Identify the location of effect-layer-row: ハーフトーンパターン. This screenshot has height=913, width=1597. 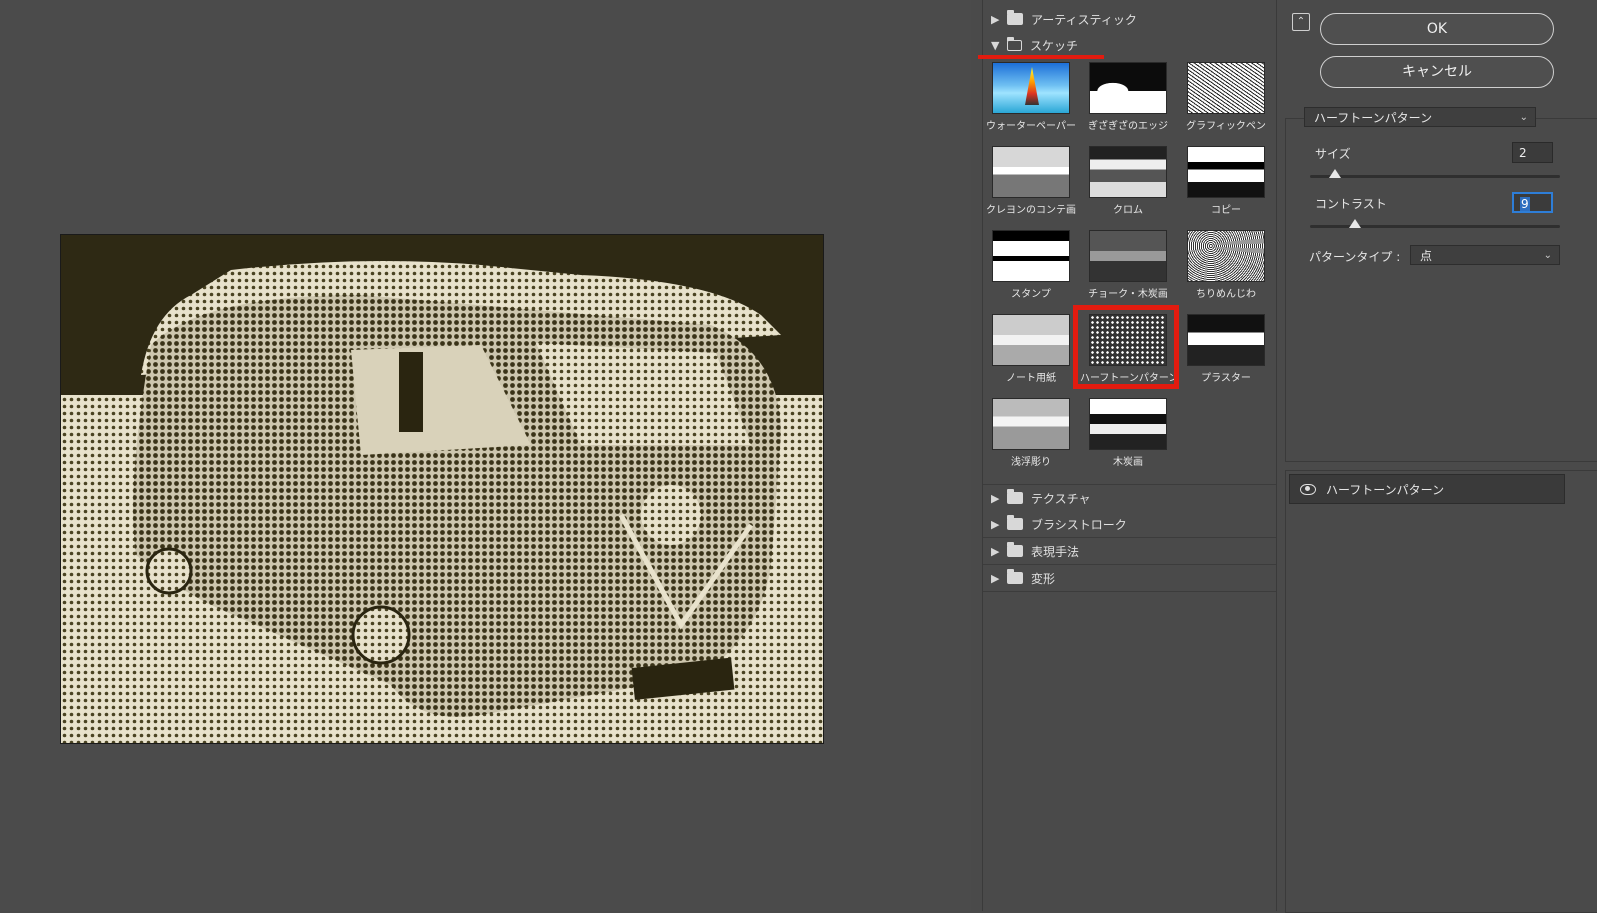
(1427, 489).